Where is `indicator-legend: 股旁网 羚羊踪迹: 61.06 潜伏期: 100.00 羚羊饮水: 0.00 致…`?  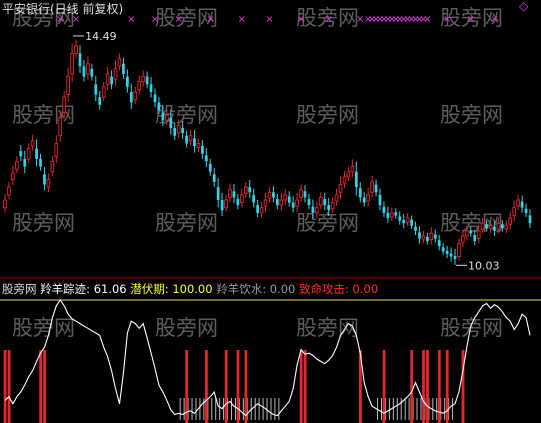 indicator-legend: 股旁网 羚羊踪迹: 61.06 潜伏期: 100.00 羚羊饮水: 0.00 致… is located at coordinates (190, 289).